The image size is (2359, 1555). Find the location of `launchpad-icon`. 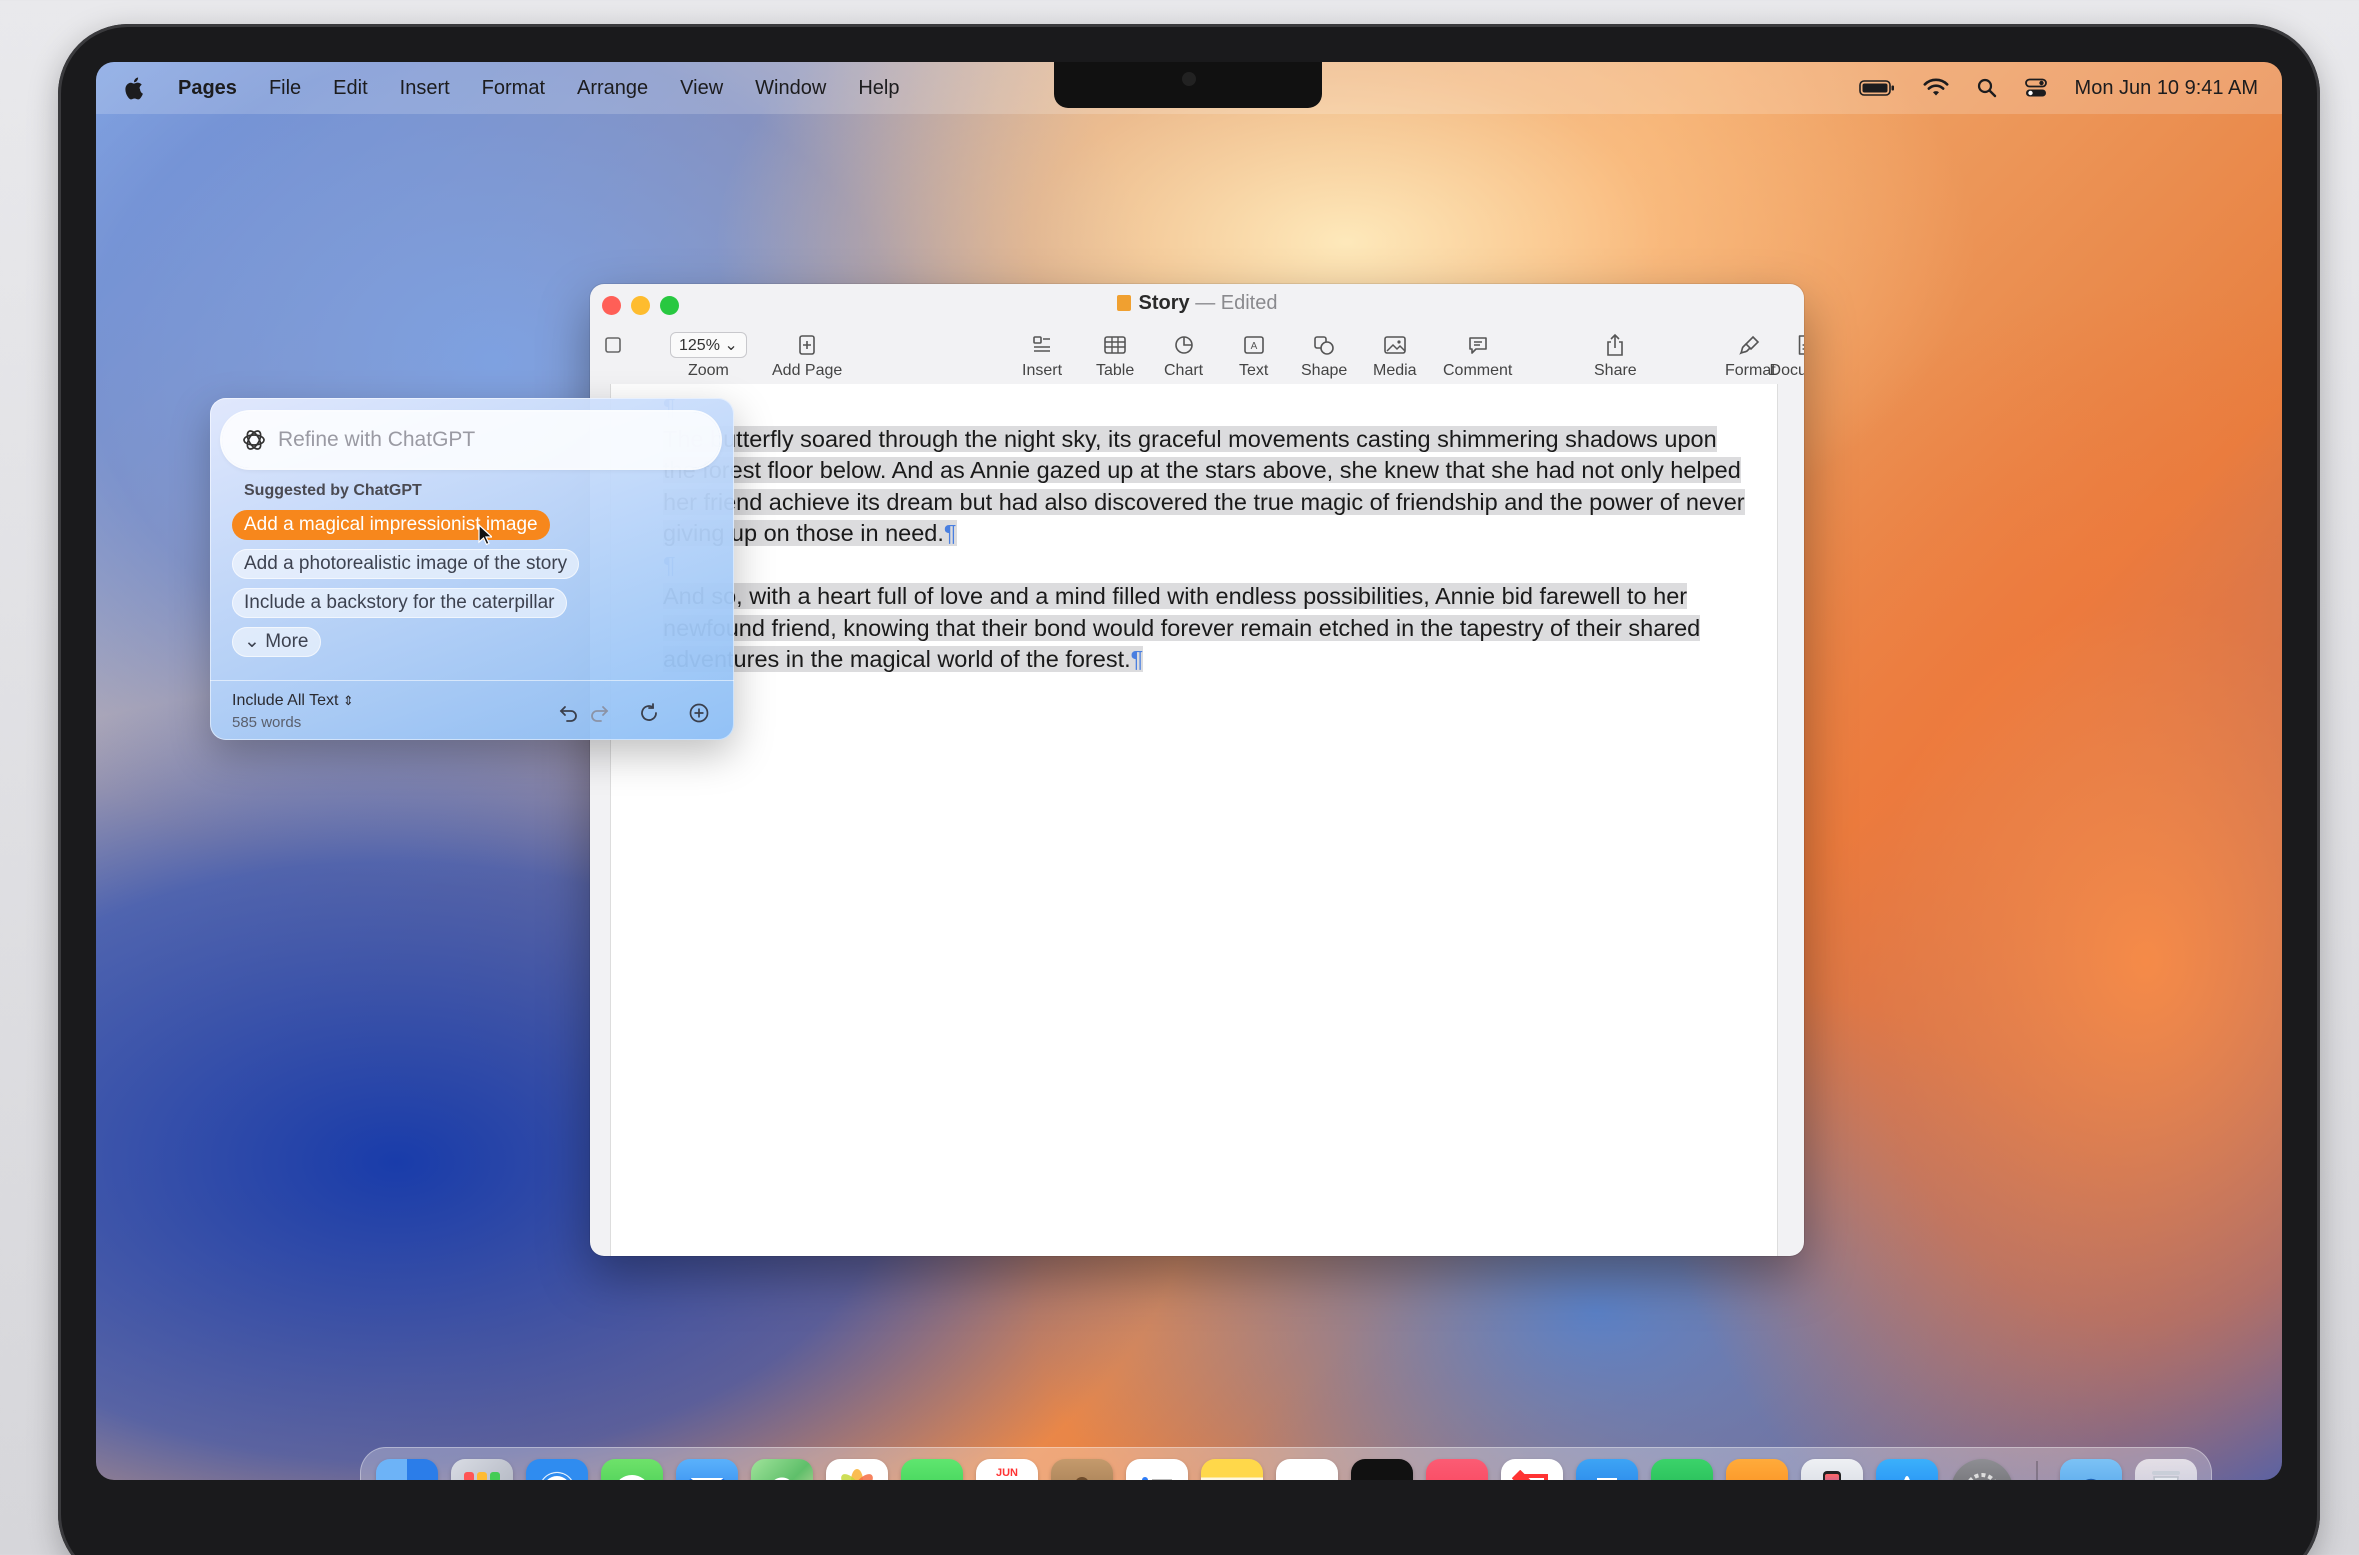

launchpad-icon is located at coordinates (482, 1469).